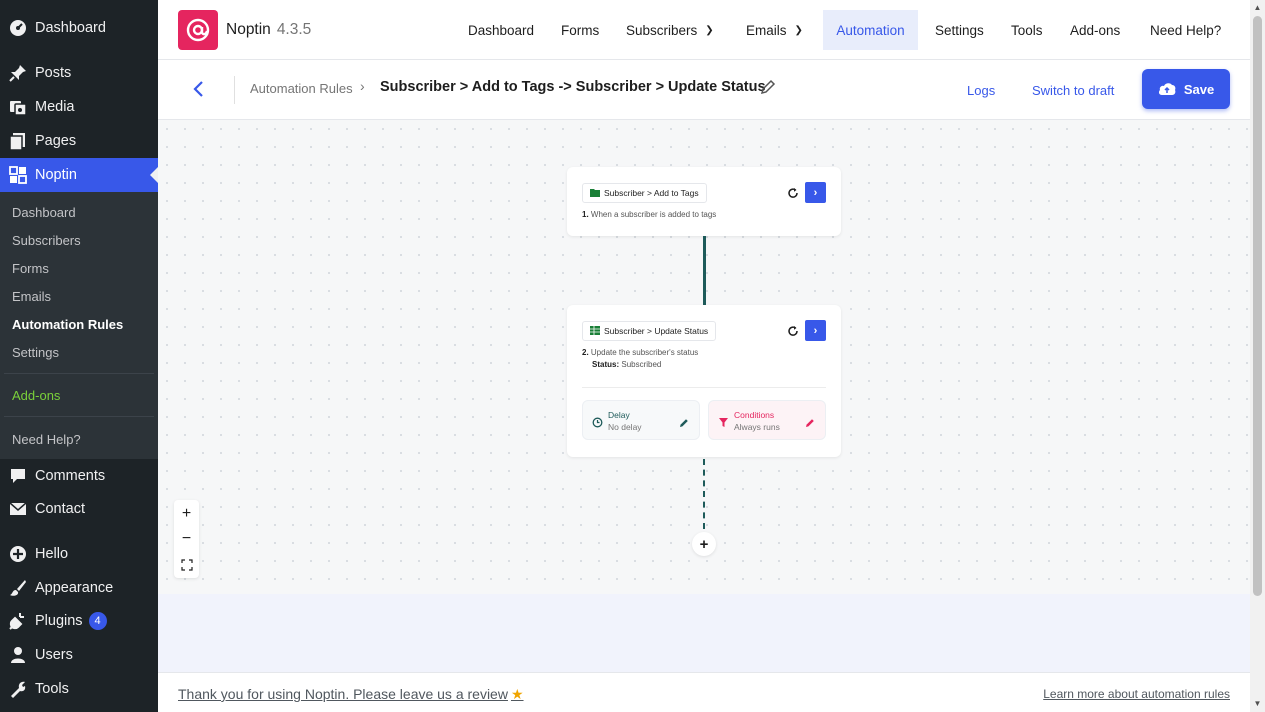 This screenshot has height=712, width=1265. Describe the element at coordinates (1257, 306) in the screenshot. I see `scrollbar-thumb` at that location.